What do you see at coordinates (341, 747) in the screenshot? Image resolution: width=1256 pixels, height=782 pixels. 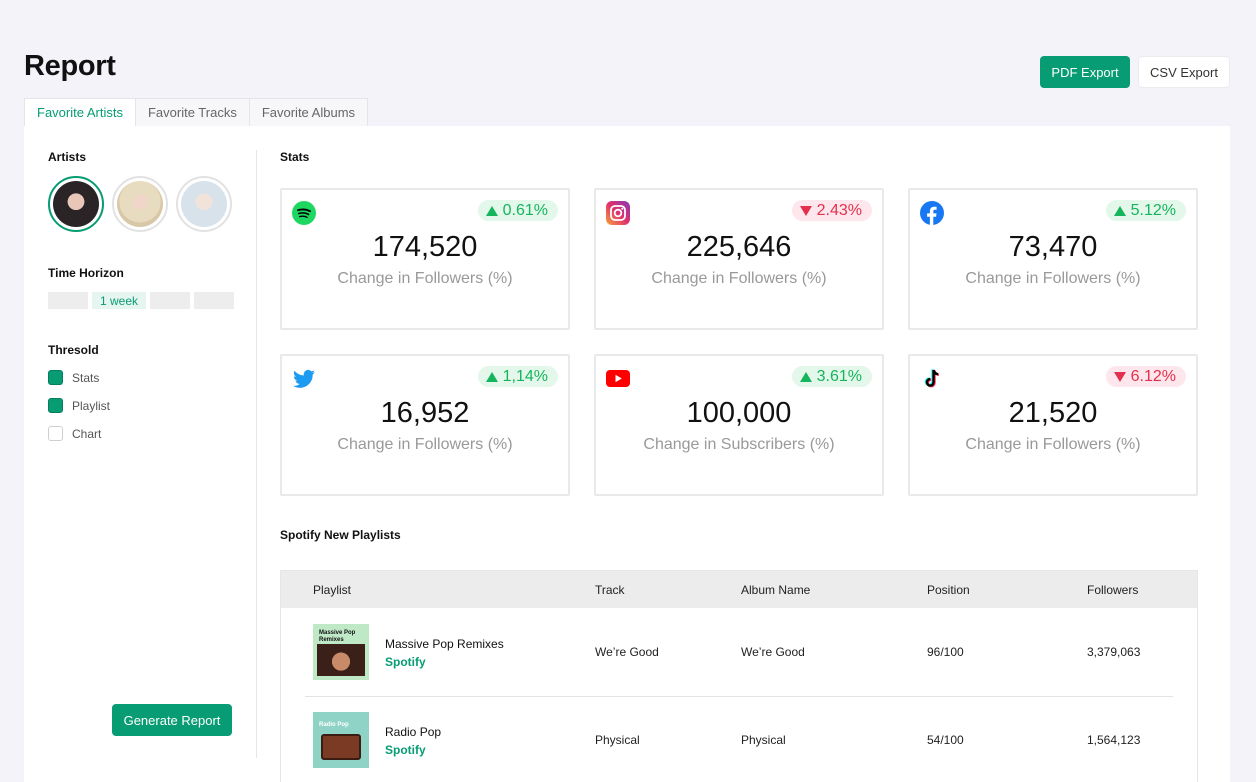 I see `cover-image` at bounding box center [341, 747].